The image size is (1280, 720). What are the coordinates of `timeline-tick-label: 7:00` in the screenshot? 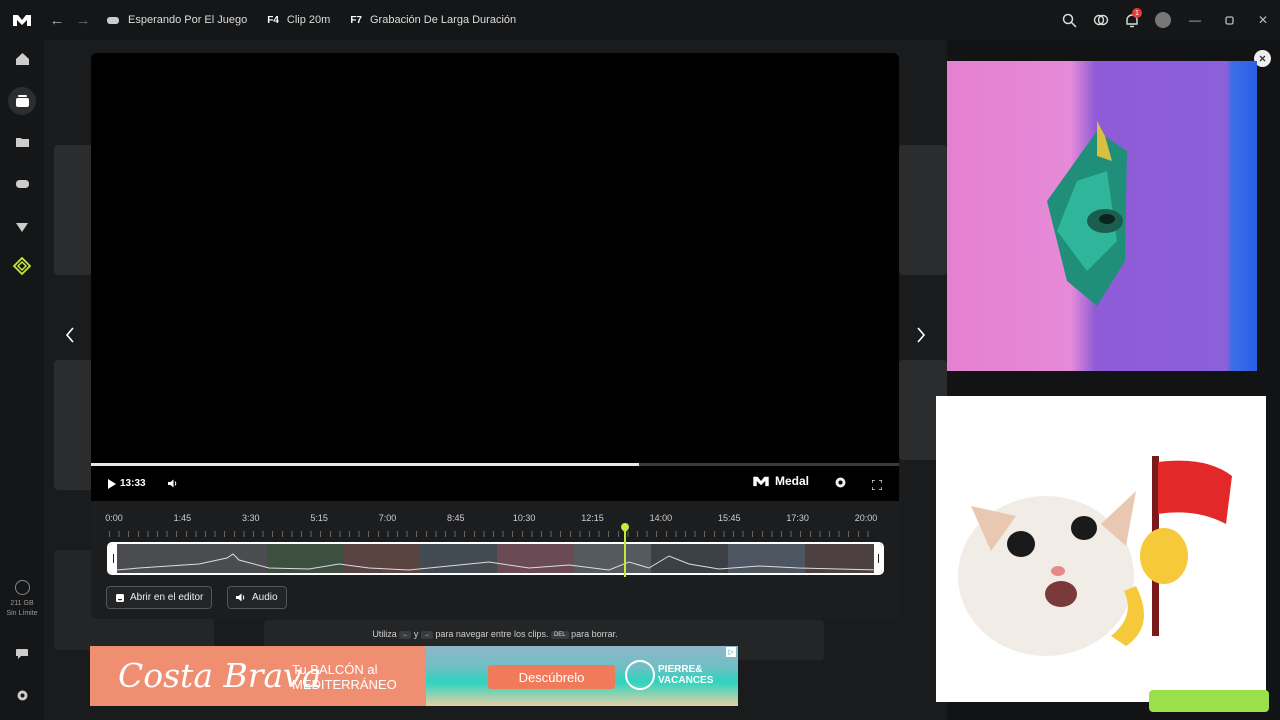 It's located at (387, 518).